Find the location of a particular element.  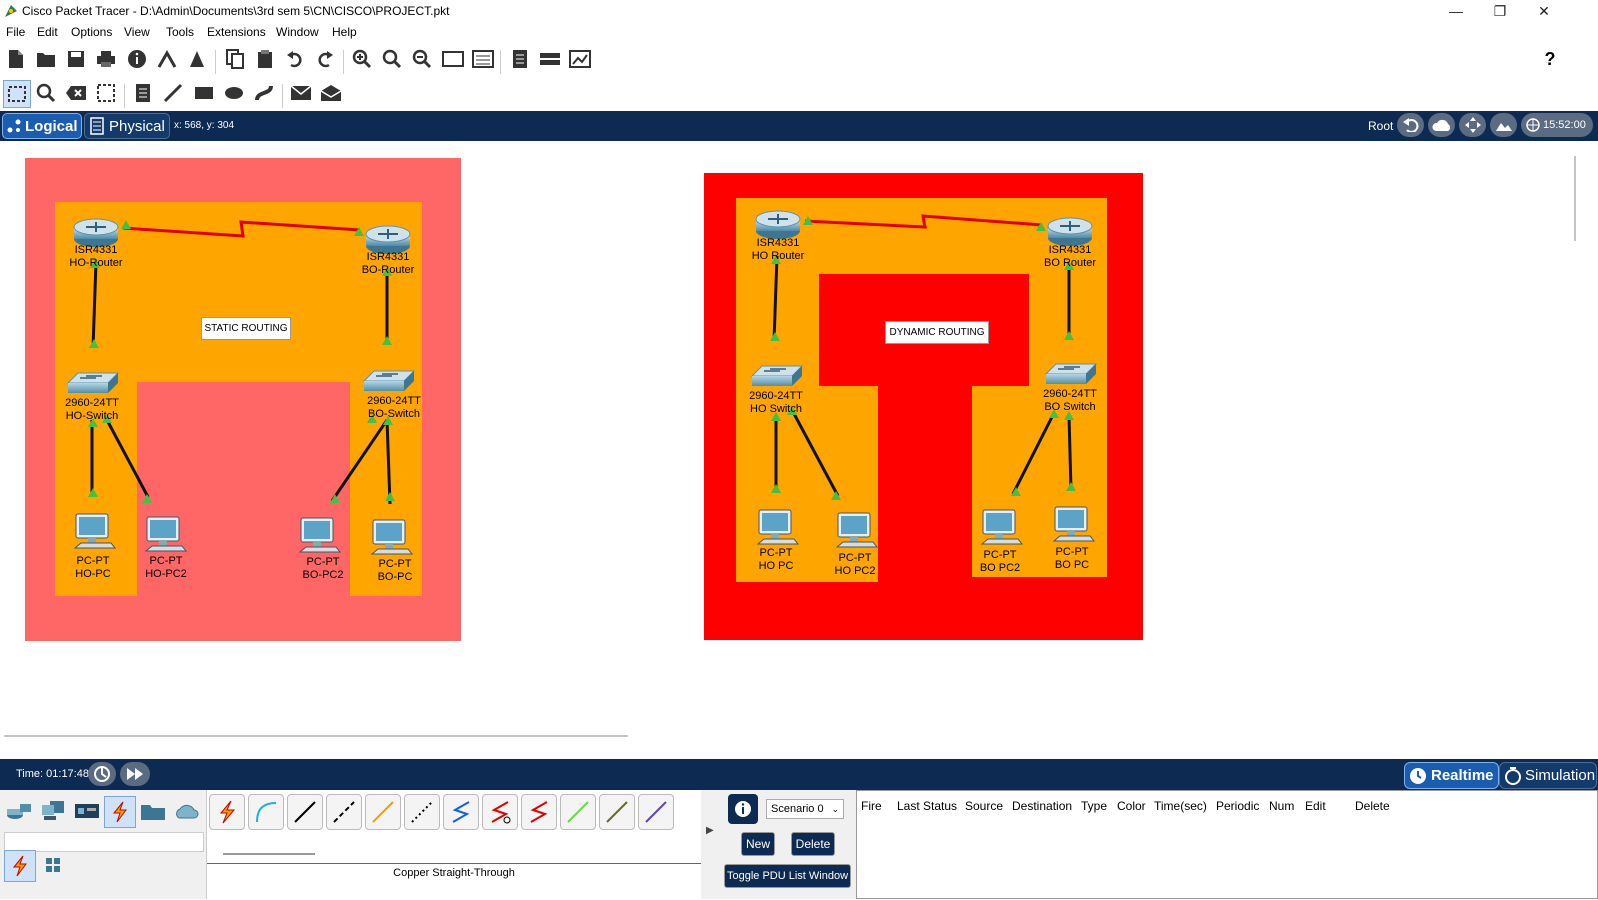

pdu-list-icon is located at coordinates (520, 59).